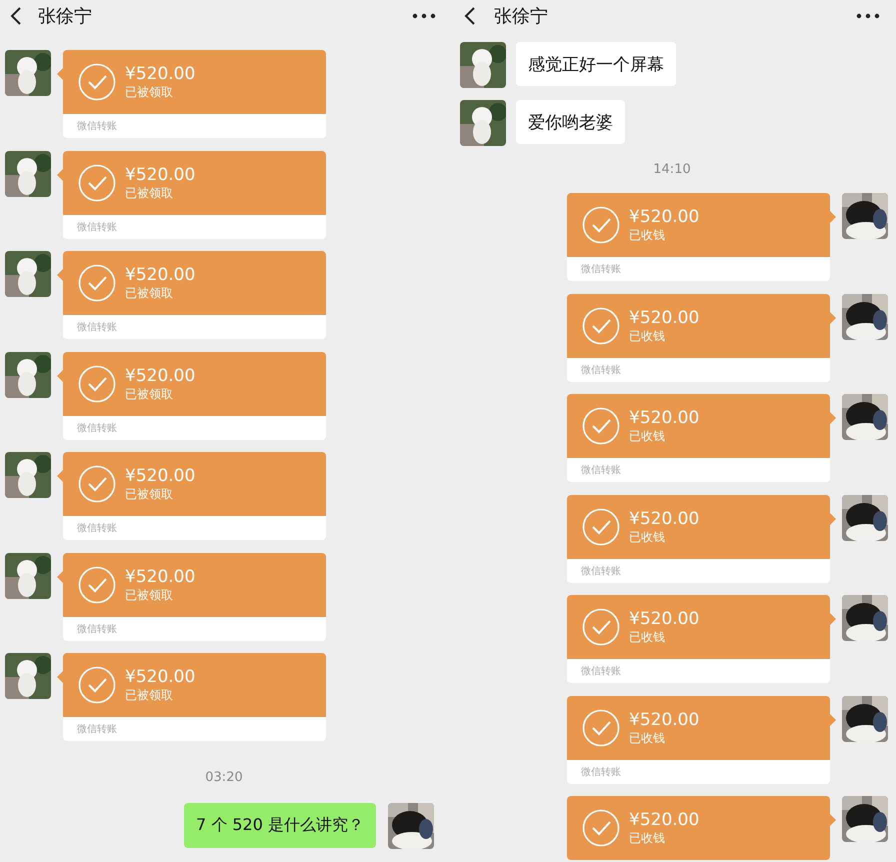 The height and width of the screenshot is (862, 896). What do you see at coordinates (596, 64) in the screenshot?
I see `message-bubble: 感觉正好一个屏幕` at bounding box center [596, 64].